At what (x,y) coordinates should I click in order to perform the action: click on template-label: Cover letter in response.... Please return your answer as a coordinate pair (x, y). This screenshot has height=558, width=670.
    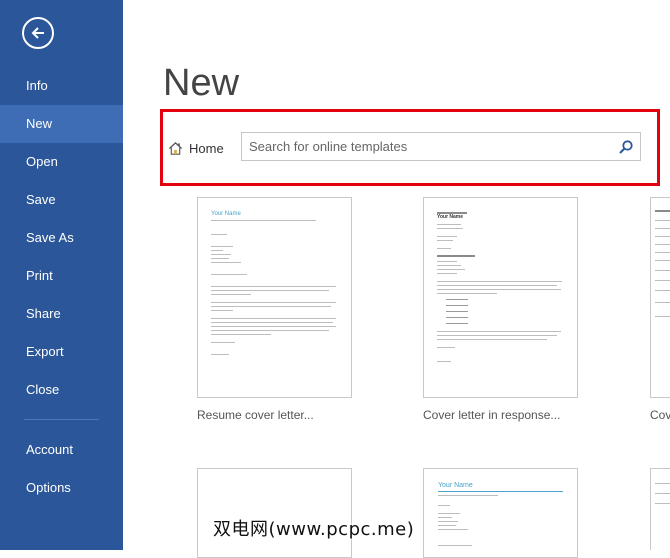
    Looking at the image, I should click on (491, 415).